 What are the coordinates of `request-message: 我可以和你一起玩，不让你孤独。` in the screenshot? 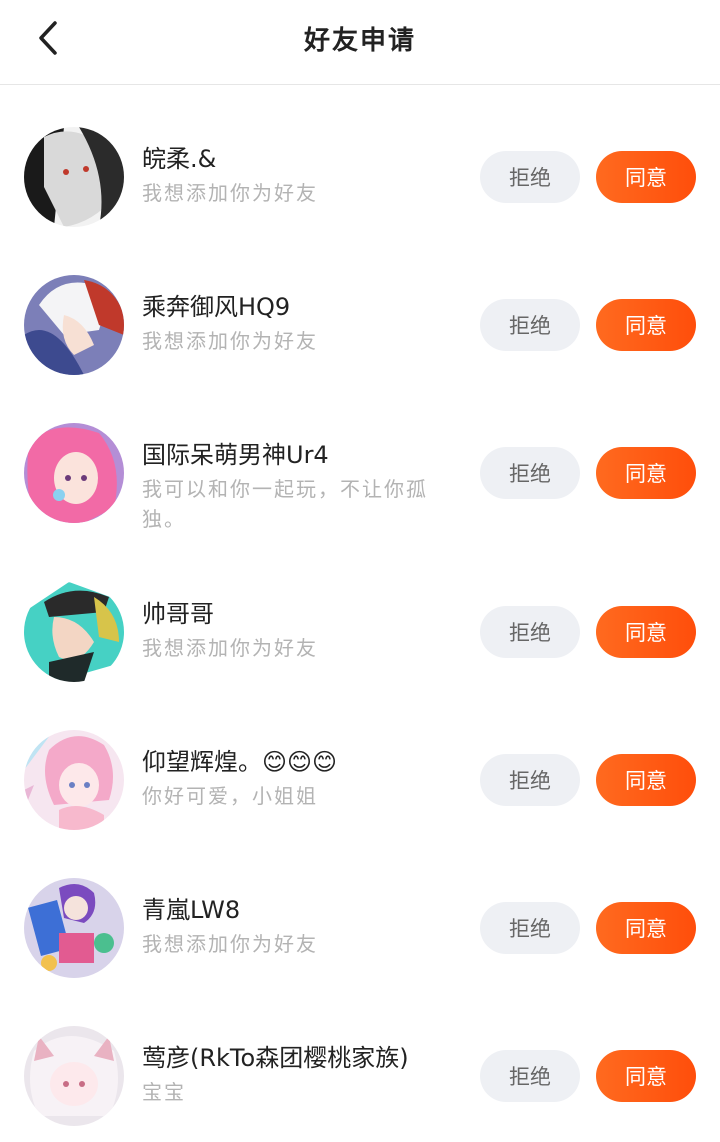 It's located at (285, 504).